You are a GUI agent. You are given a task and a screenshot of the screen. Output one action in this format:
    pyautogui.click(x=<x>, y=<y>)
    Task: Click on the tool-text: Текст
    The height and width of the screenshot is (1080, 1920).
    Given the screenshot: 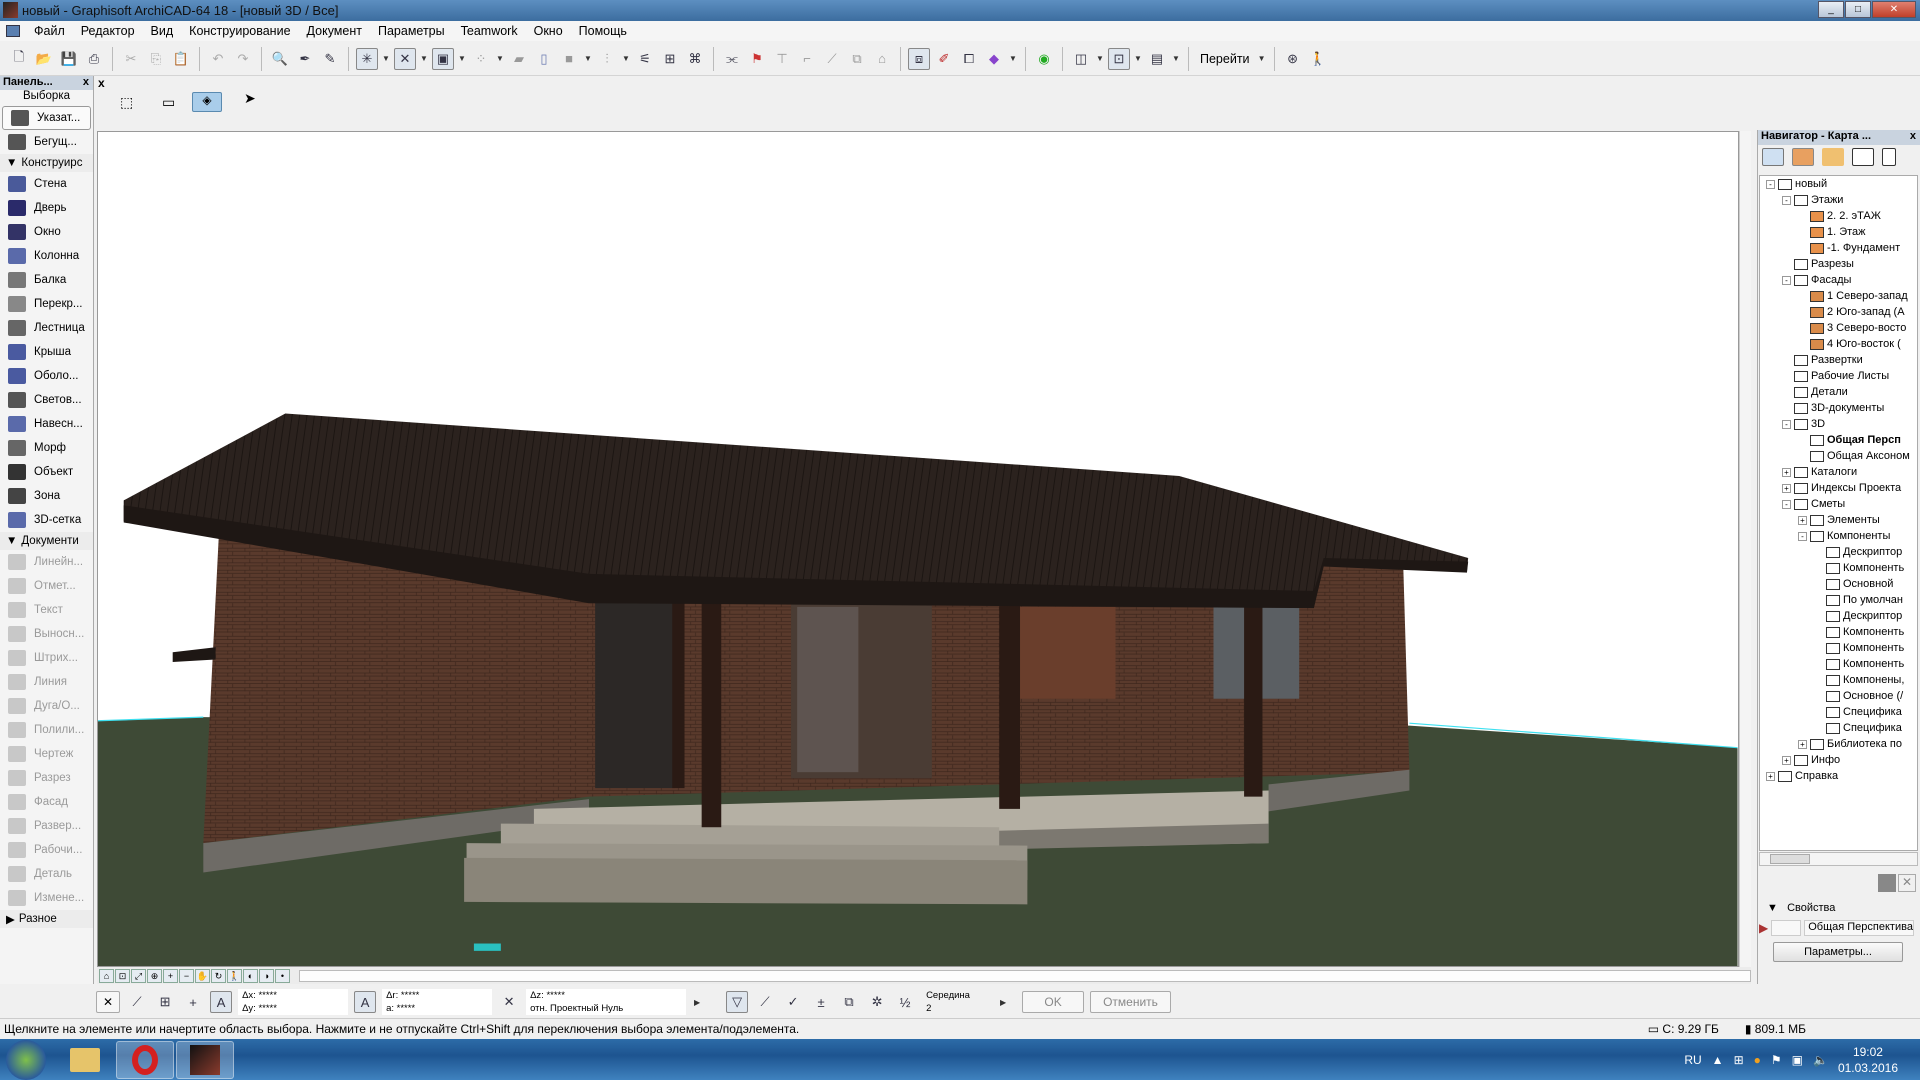 What is the action you would take?
    pyautogui.click(x=46, y=610)
    